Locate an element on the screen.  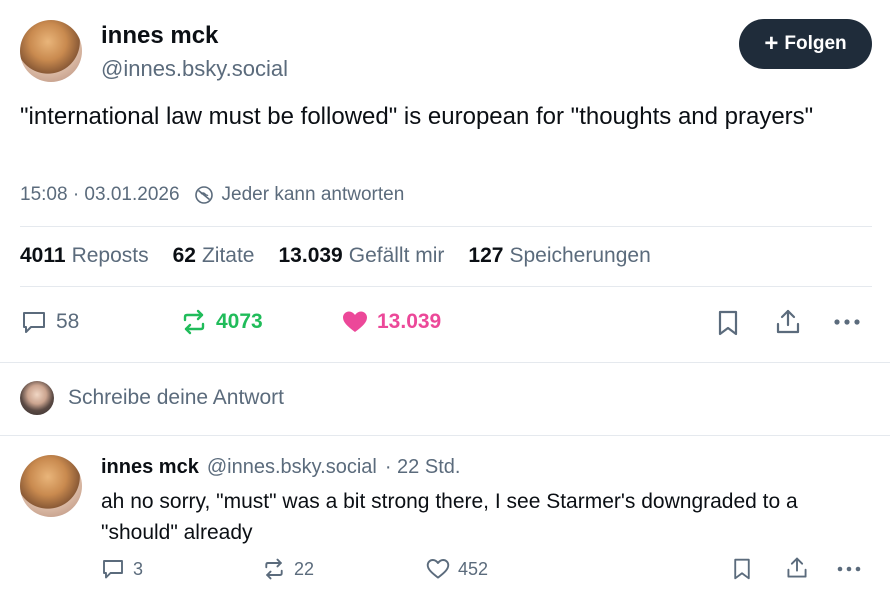
reply-repost-count: 22 is located at coordinates (304, 568).